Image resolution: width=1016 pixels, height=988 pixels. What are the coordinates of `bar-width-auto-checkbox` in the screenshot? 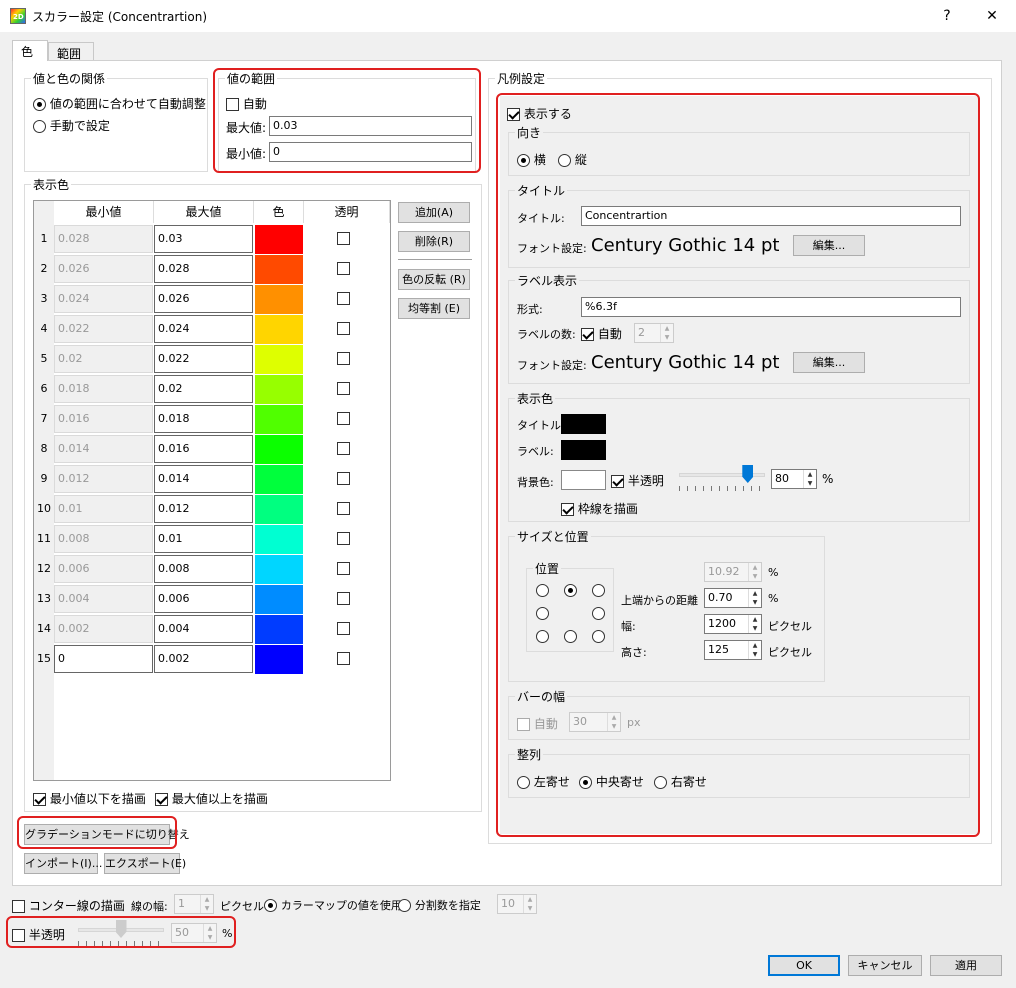 It's located at (523, 724).